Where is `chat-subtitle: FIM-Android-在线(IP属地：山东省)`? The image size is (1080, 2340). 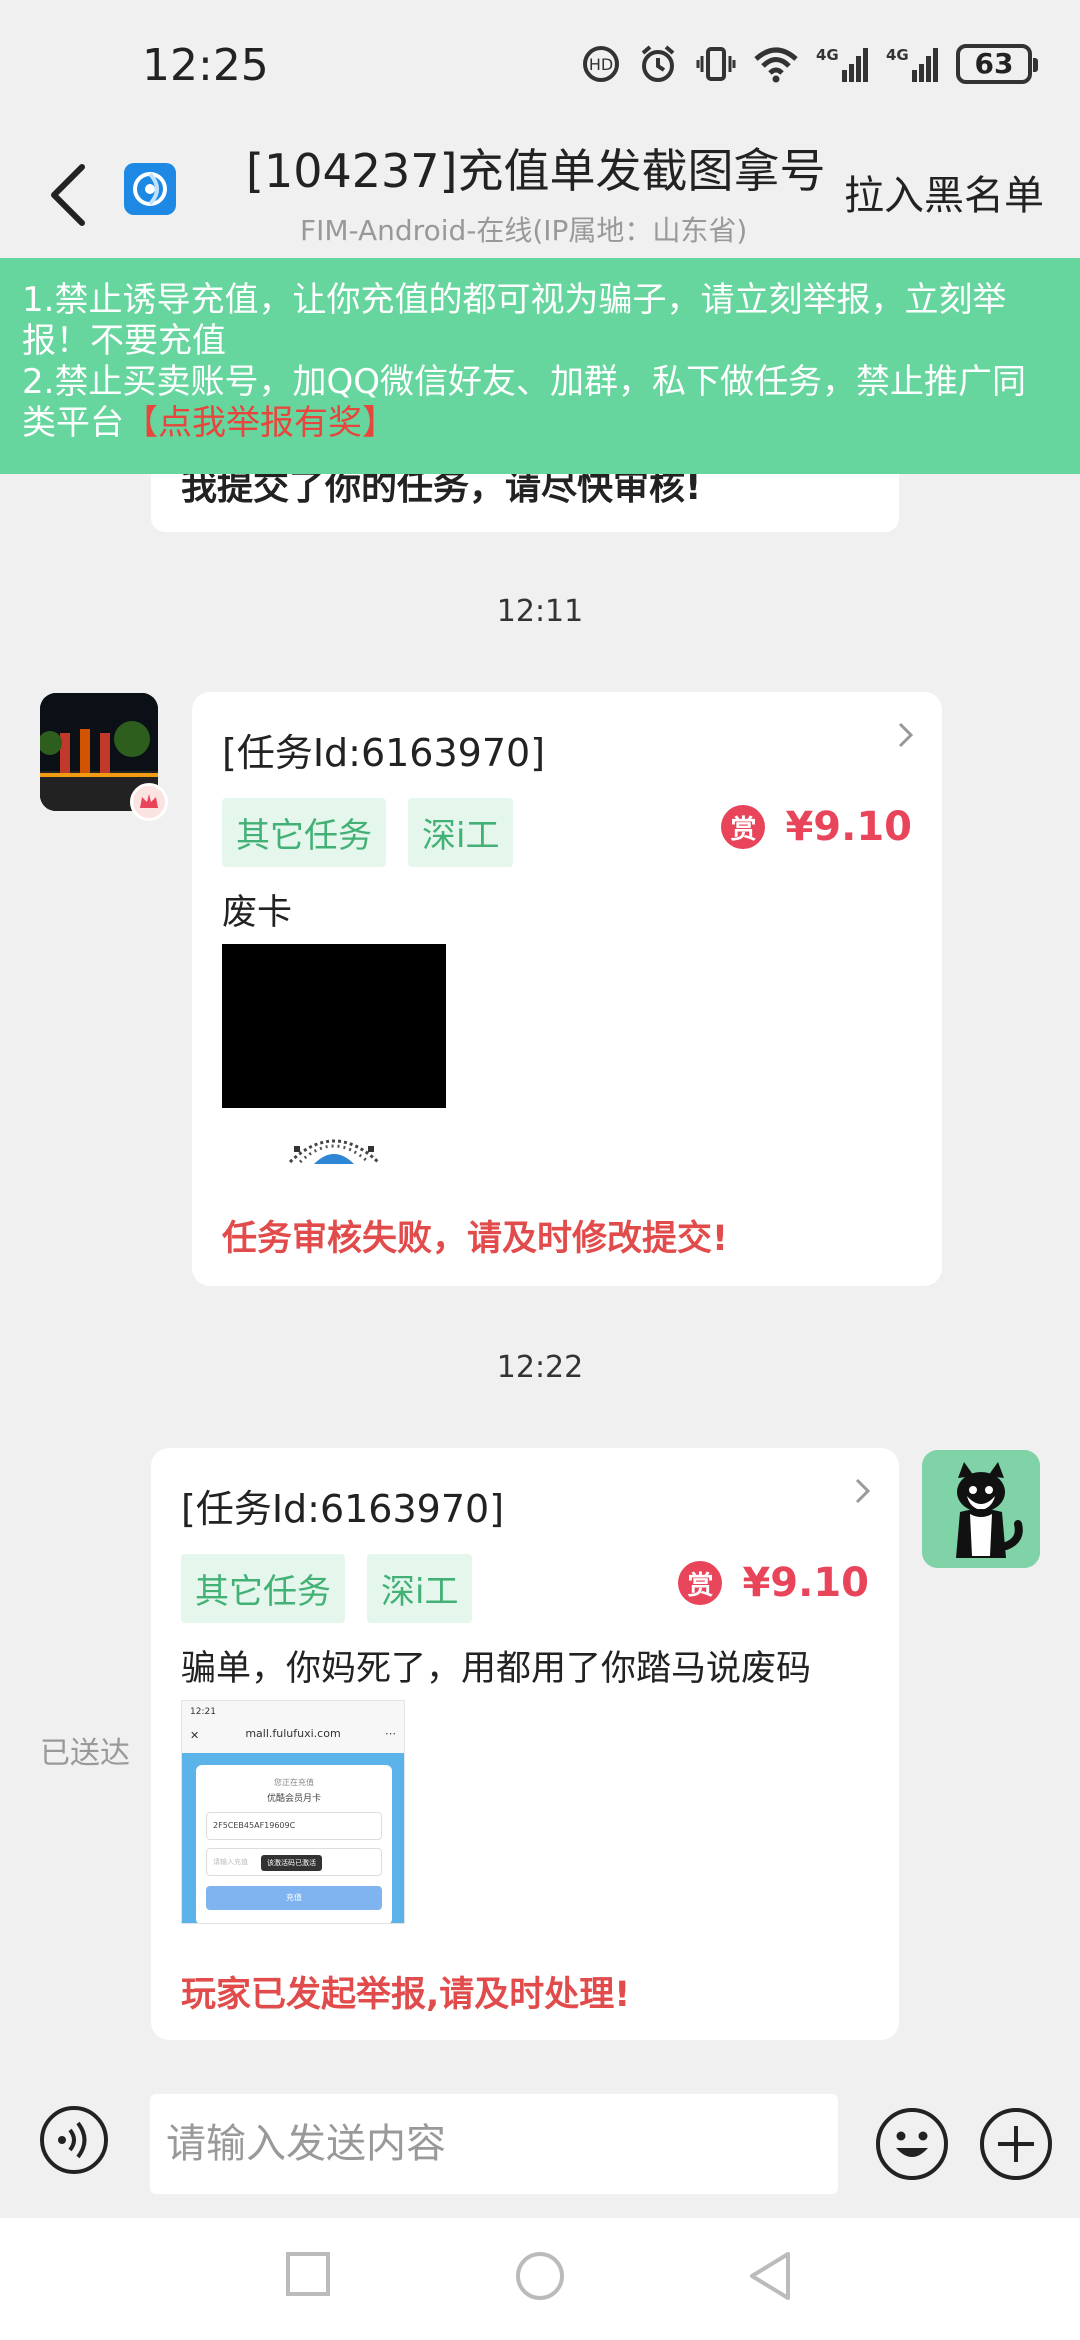 chat-subtitle: FIM-Android-在线(IP属地：山东省) is located at coordinates (524, 230).